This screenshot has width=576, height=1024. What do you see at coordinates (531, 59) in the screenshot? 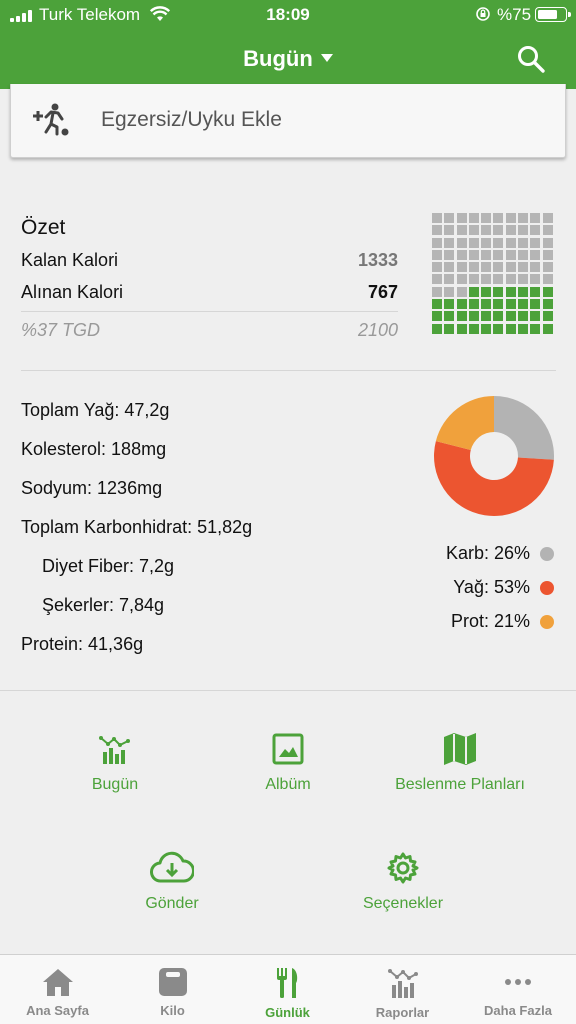
I see `search-icon` at bounding box center [531, 59].